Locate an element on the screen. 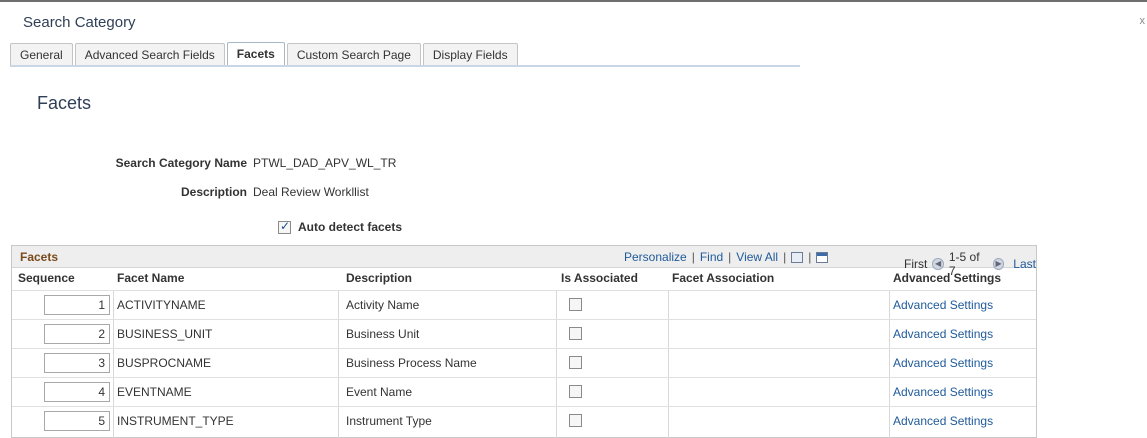  tab-advanced-search-fields: Advanced Search Fields is located at coordinates (149, 54).